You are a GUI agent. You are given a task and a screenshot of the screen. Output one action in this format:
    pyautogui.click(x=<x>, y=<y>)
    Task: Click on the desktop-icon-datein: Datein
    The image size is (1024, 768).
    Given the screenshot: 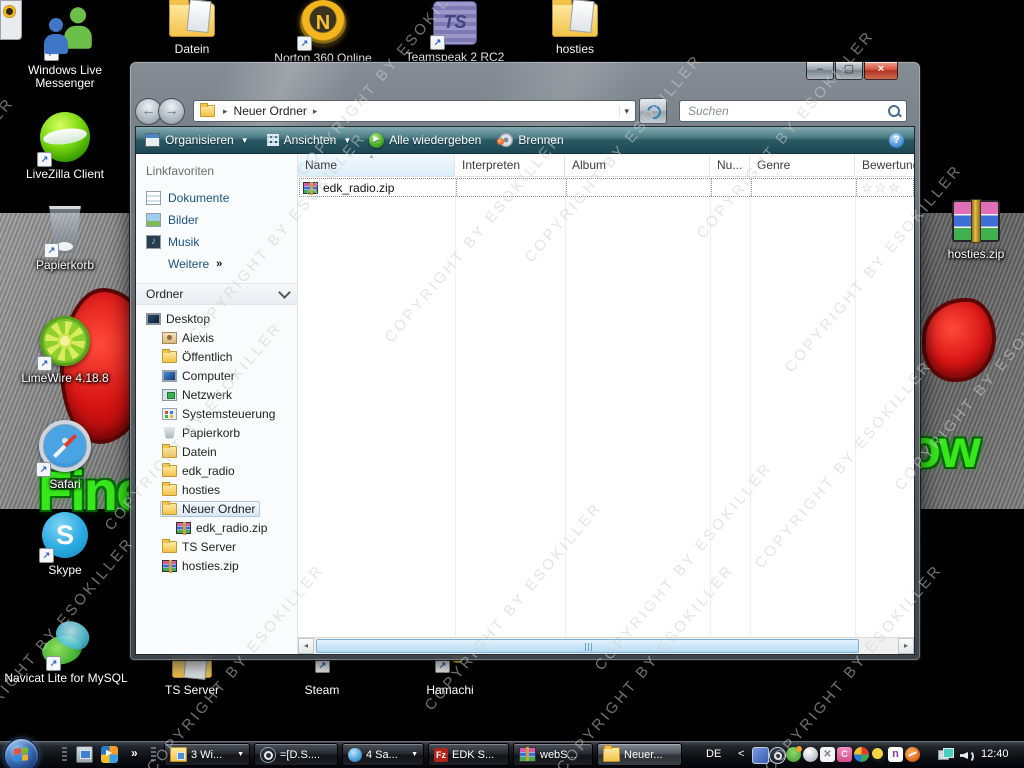 What is the action you would take?
    pyautogui.click(x=192, y=28)
    